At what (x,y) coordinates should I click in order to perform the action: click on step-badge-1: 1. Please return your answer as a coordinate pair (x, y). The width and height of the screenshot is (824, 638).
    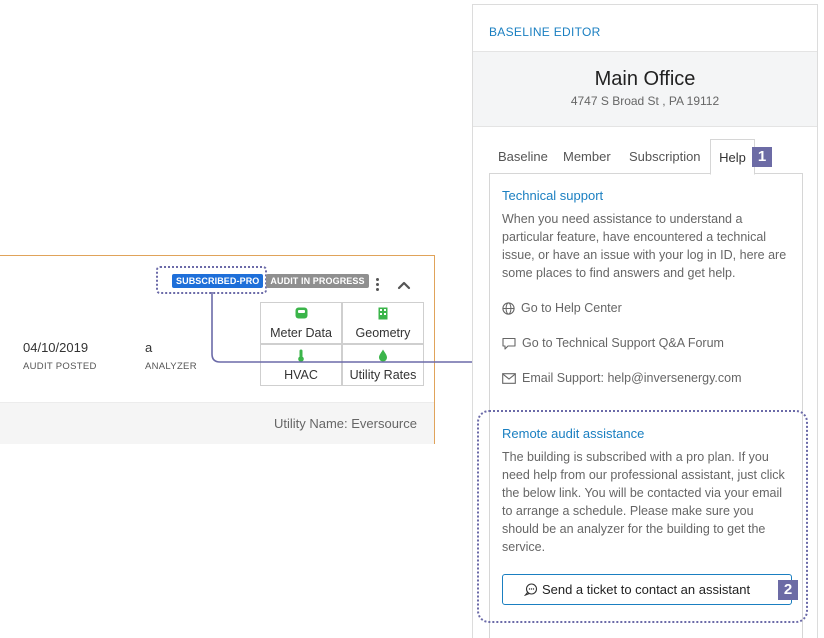
    Looking at the image, I should click on (762, 157).